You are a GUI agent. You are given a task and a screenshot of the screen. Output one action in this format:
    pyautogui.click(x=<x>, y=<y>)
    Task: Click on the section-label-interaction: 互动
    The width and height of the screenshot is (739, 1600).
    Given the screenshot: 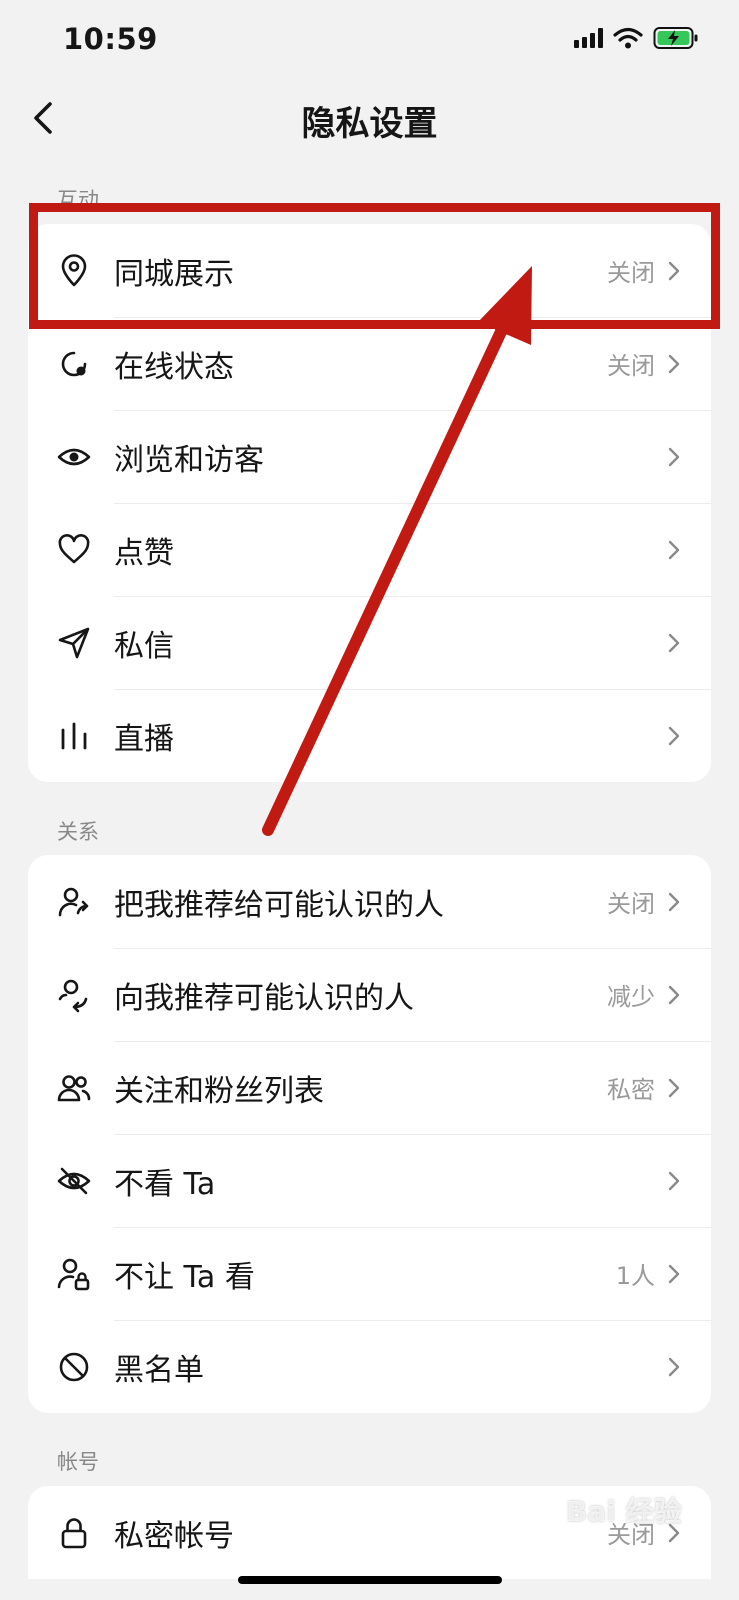 What is the action you would take?
    pyautogui.click(x=78, y=200)
    